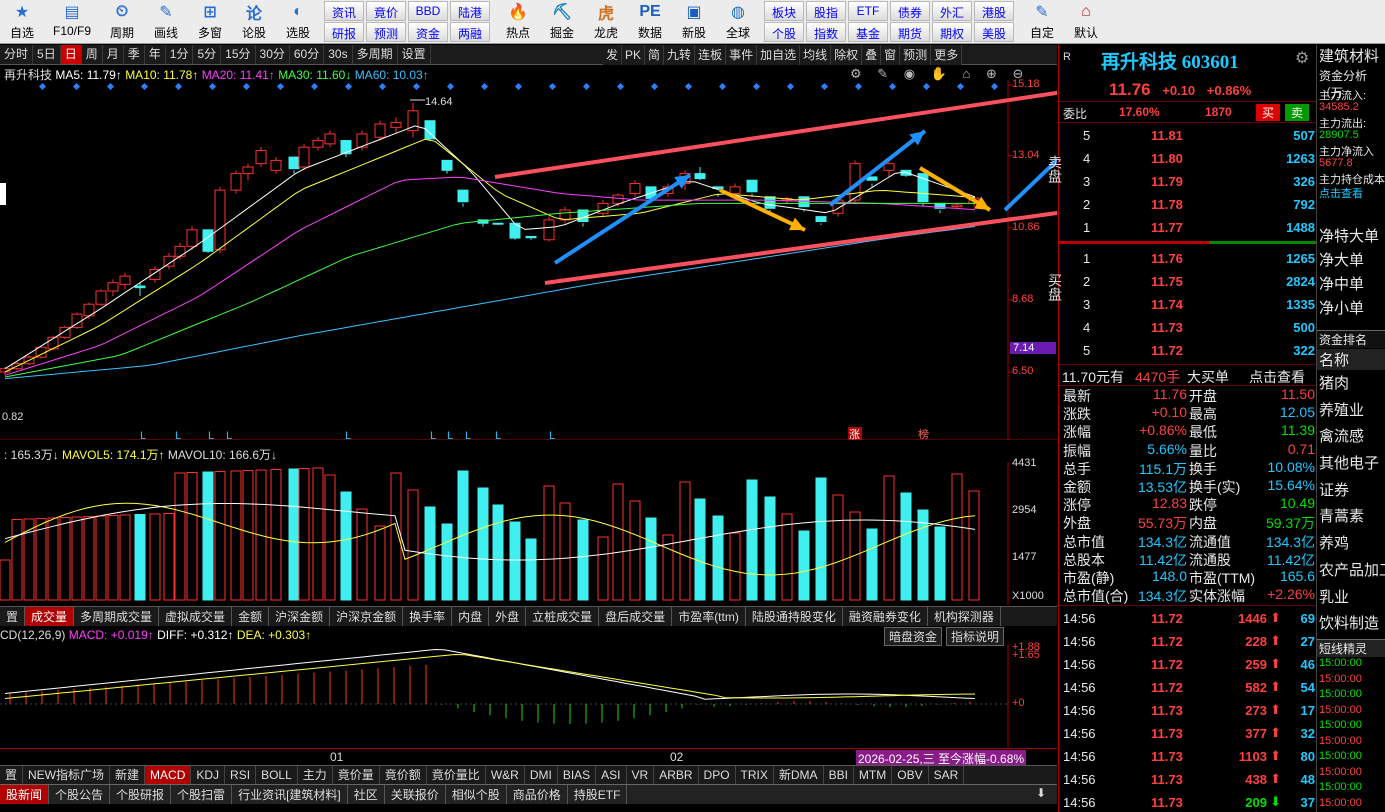 The height and width of the screenshot is (812, 1385). Describe the element at coordinates (414, 54) in the screenshot. I see `period-14: 设置` at that location.